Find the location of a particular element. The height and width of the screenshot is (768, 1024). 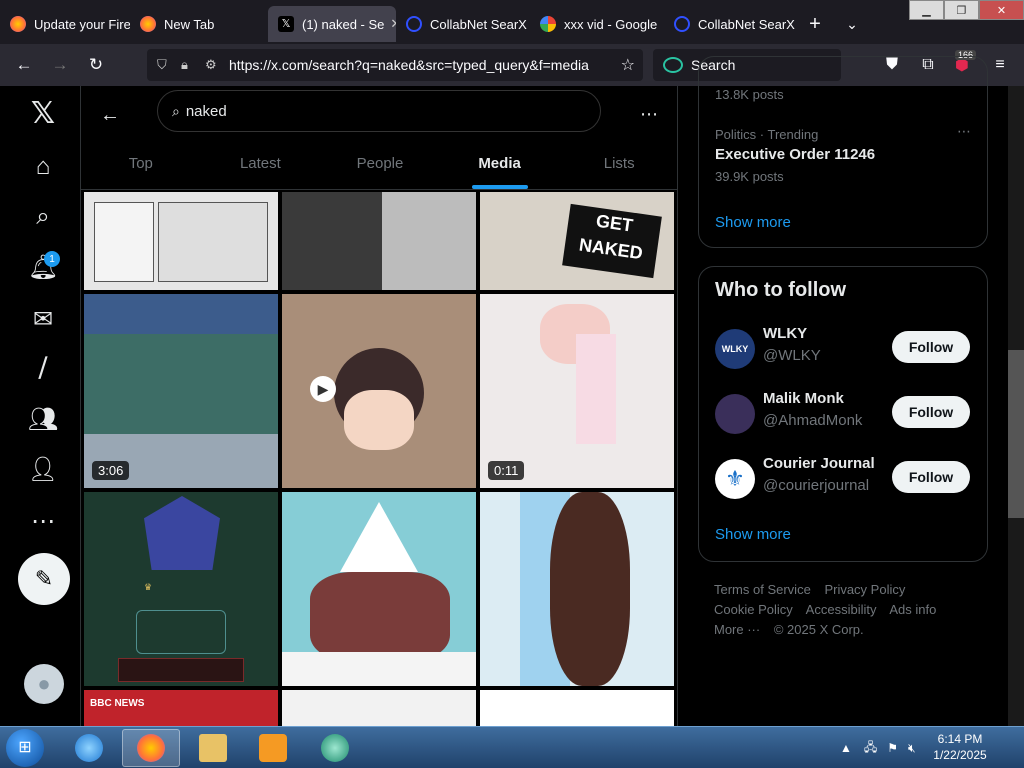

lock-icon: 🔒︎ is located at coordinates (193, 65).